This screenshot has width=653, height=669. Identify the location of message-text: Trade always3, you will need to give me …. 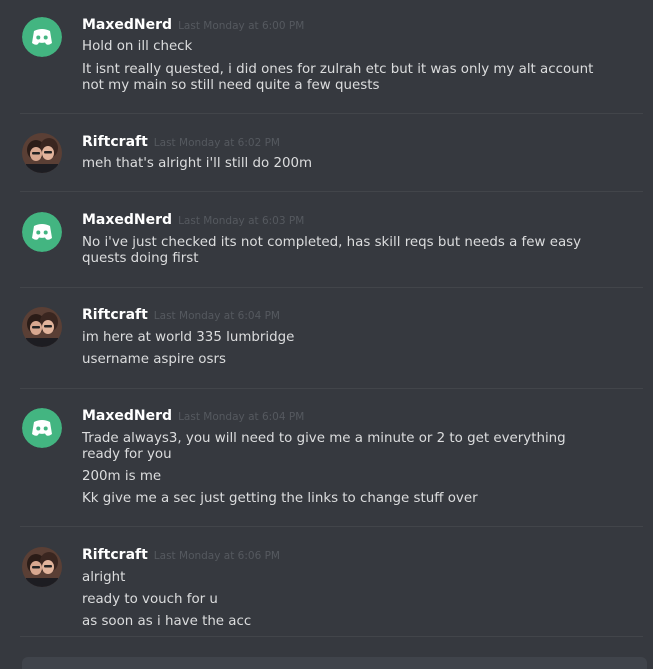
(324, 446).